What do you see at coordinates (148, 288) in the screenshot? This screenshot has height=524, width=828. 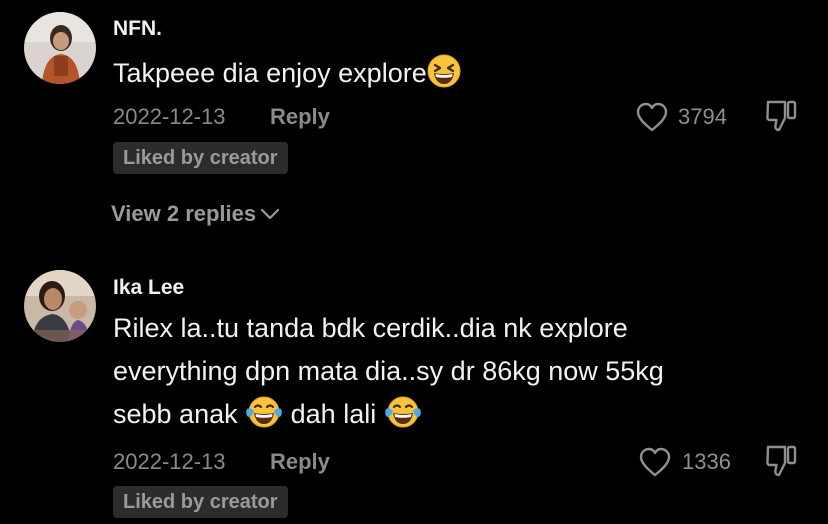 I see `comment-username: Ika Lee` at bounding box center [148, 288].